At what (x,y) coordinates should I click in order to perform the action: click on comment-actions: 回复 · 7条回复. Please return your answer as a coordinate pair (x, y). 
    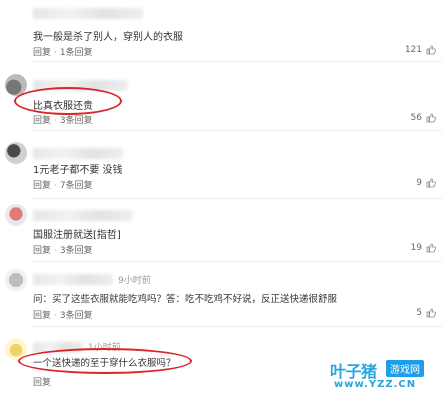
    Looking at the image, I should click on (63, 184).